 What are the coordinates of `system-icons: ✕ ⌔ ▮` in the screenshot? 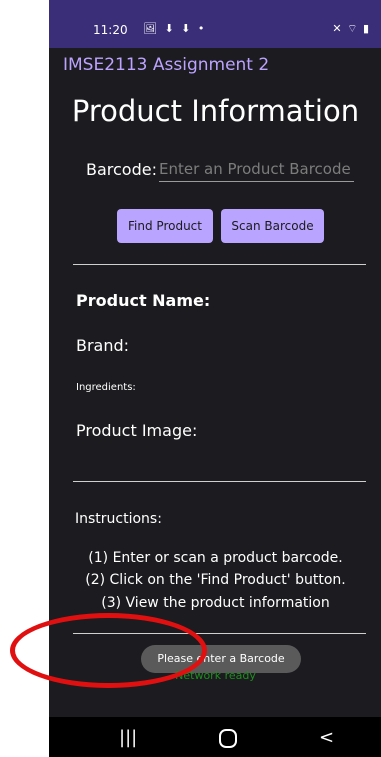 It's located at (351, 28).